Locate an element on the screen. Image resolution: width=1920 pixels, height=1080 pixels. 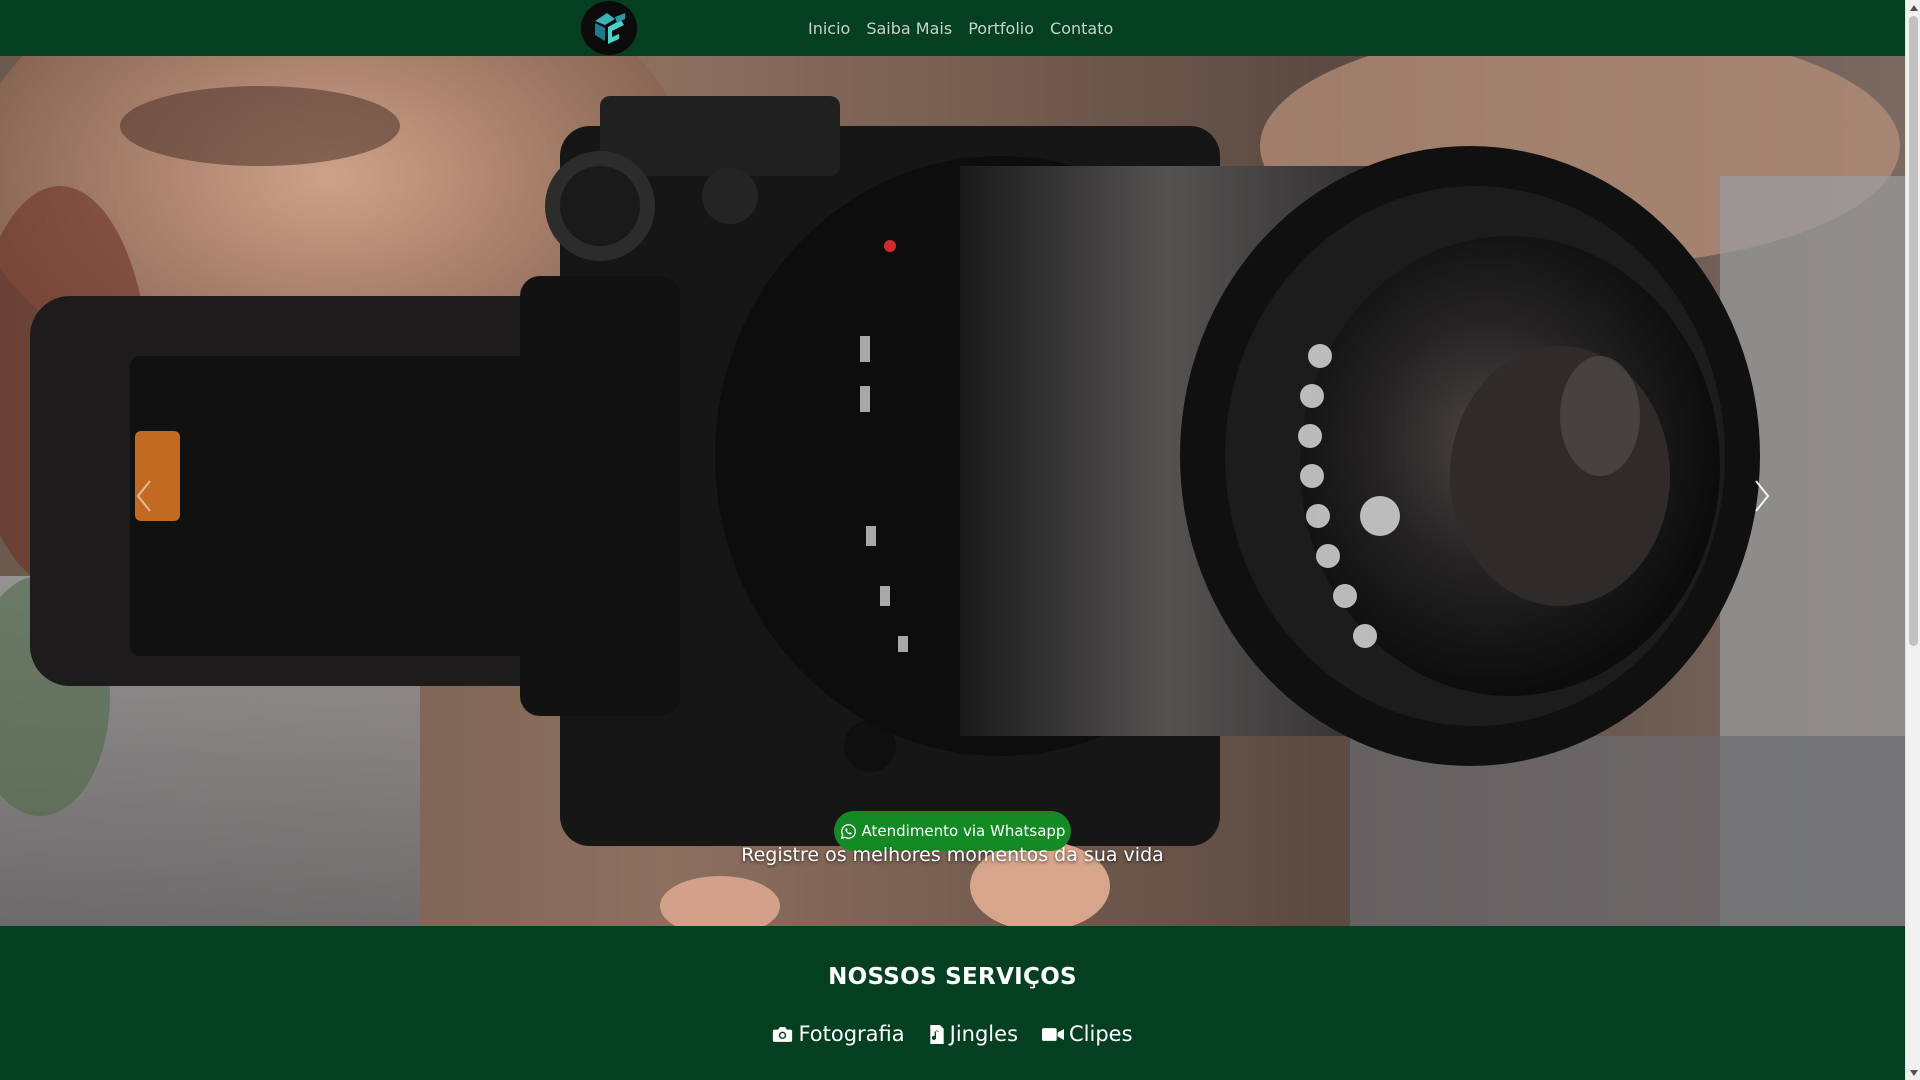
brand-logo is located at coordinates (609, 28).